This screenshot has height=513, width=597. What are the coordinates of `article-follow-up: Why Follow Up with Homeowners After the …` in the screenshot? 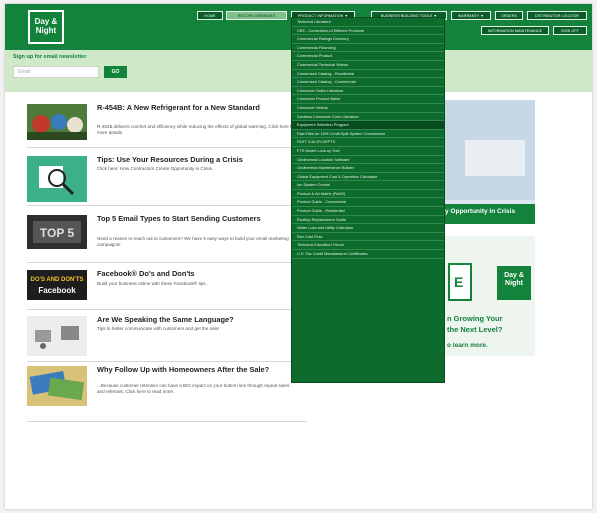 It's located at (167, 394).